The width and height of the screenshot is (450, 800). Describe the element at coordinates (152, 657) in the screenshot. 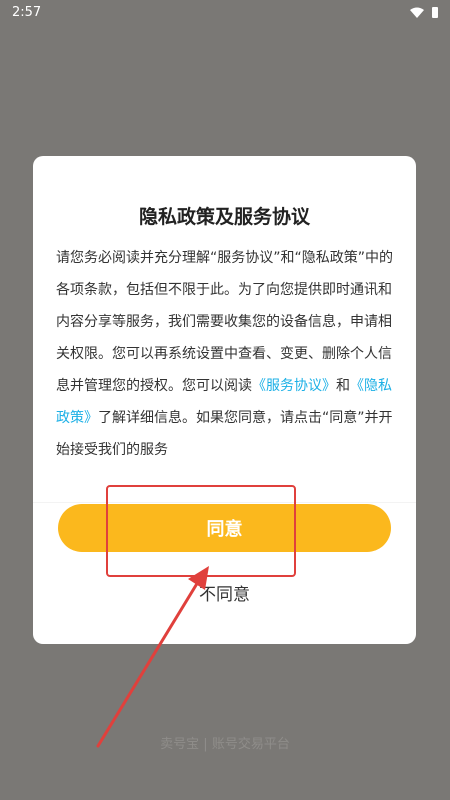

I see `annotation-arrow` at that location.